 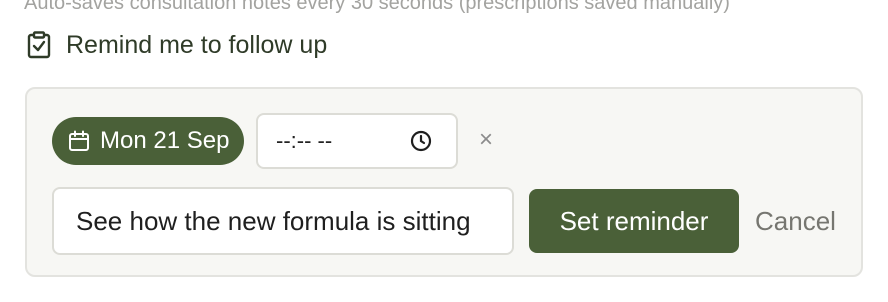 I want to click on time-input: --:-- --, so click(x=357, y=141).